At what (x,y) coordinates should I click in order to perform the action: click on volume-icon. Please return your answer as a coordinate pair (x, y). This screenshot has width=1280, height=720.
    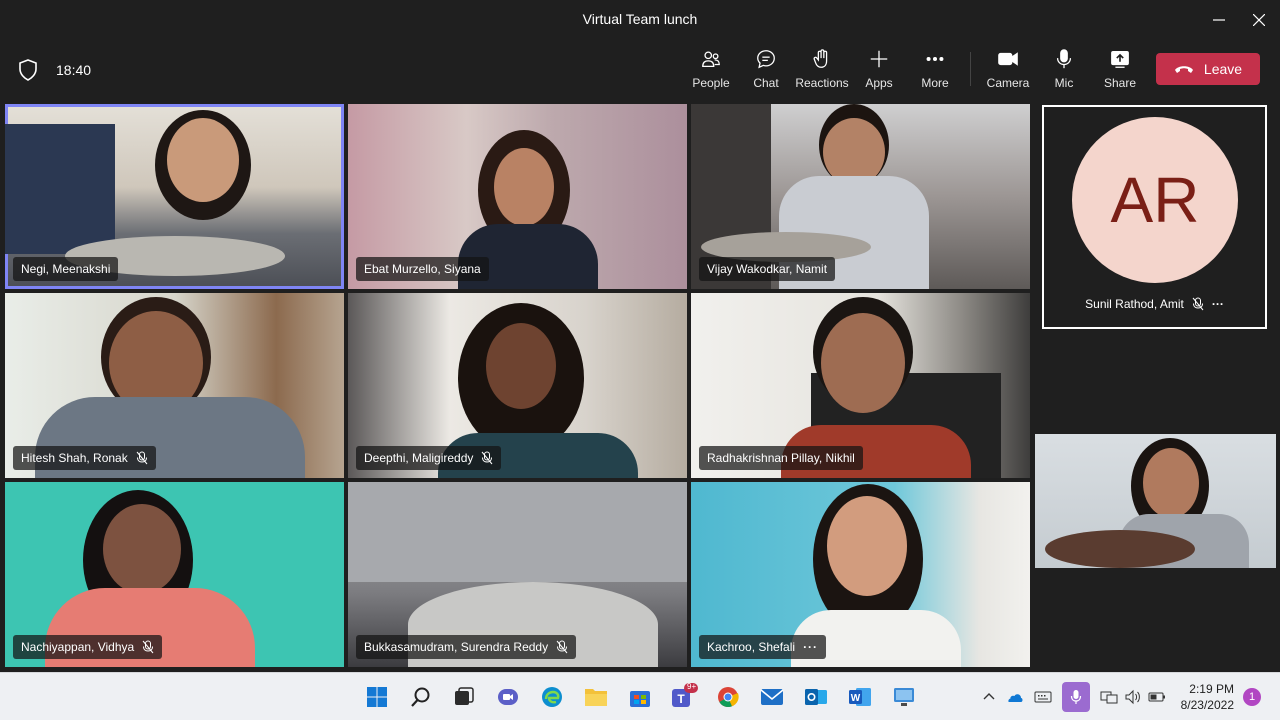
    Looking at the image, I should click on (1133, 697).